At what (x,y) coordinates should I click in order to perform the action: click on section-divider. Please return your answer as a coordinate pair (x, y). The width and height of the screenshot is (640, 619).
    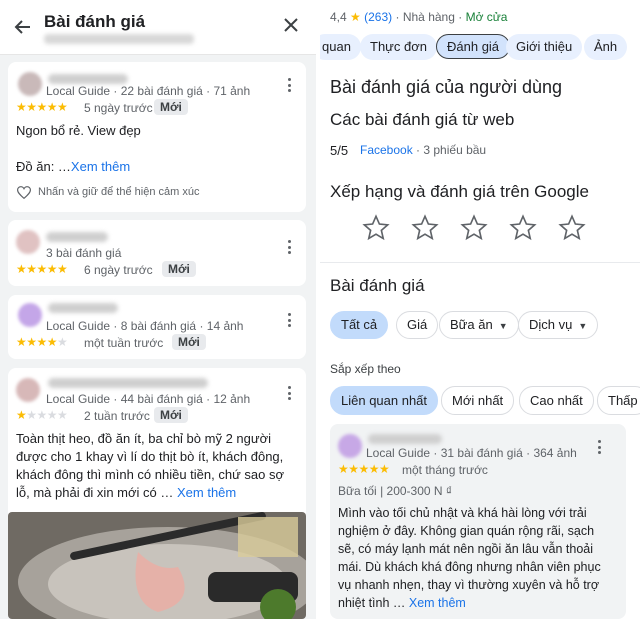
    Looking at the image, I should click on (480, 262).